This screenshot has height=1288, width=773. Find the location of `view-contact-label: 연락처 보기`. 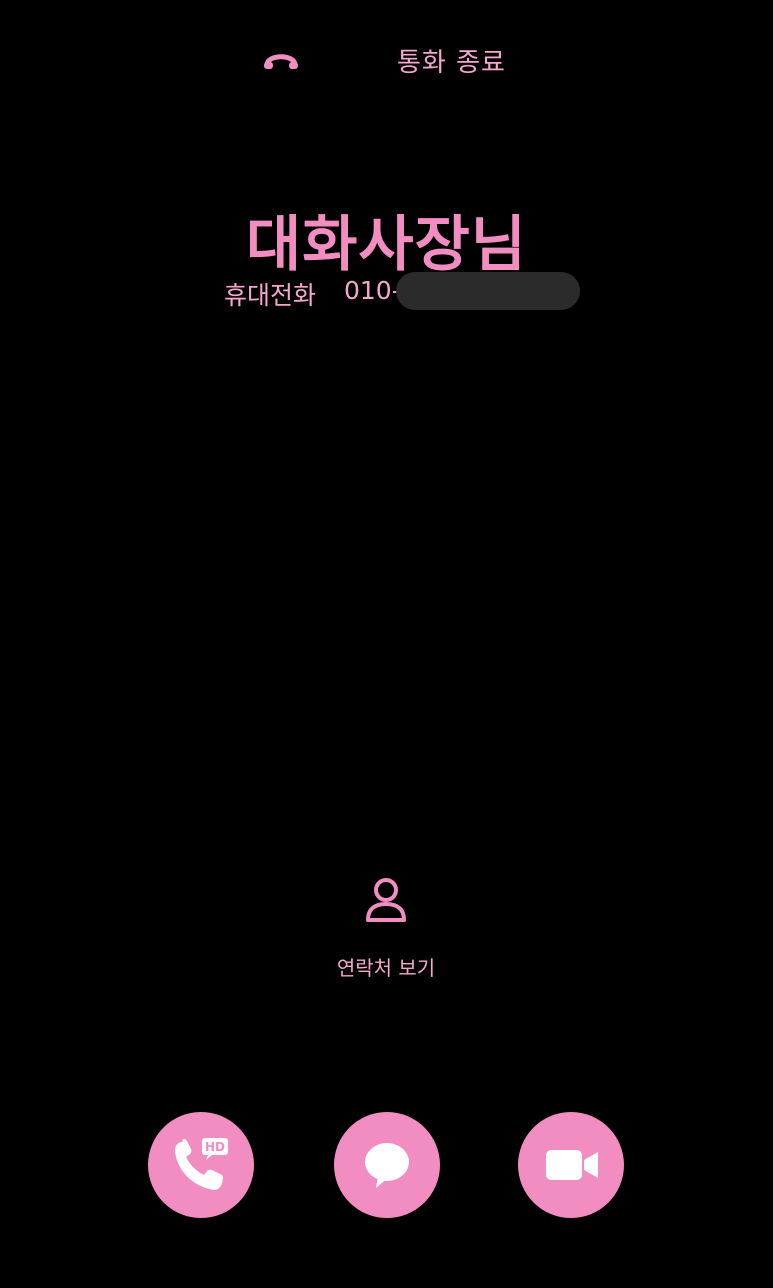

view-contact-label: 연락처 보기 is located at coordinates (386, 968).